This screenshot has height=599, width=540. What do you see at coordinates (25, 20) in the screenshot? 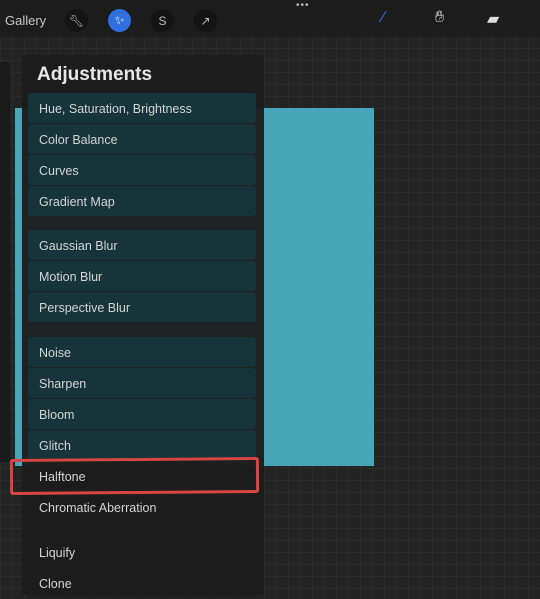
I see `gallery-button: Gallery` at bounding box center [25, 20].